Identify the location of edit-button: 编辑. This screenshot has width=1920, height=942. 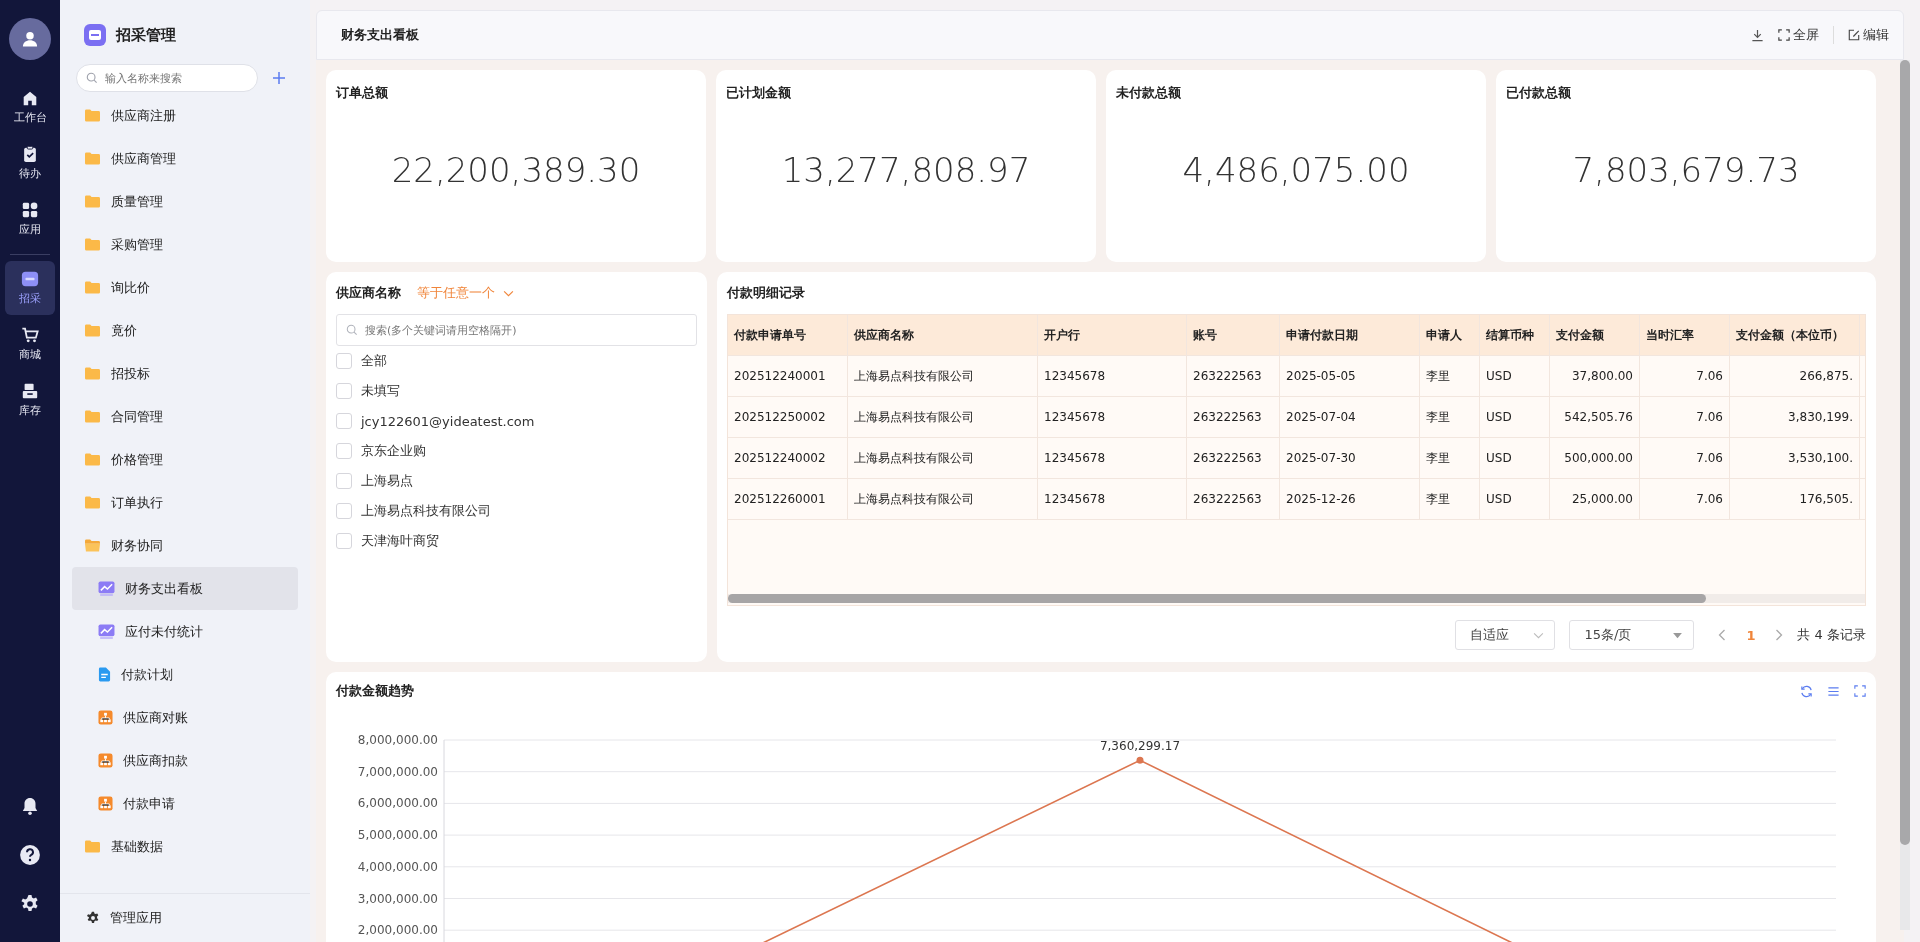
(1868, 35).